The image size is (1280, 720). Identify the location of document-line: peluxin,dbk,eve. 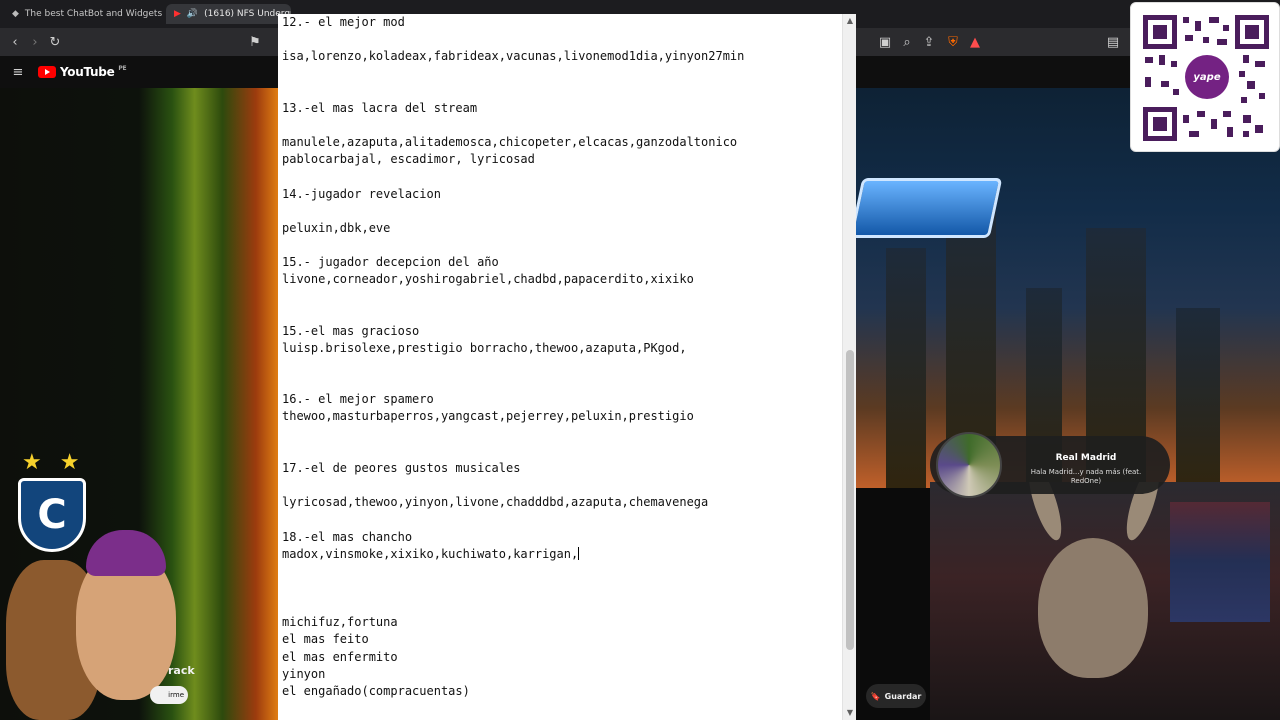
(336, 228).